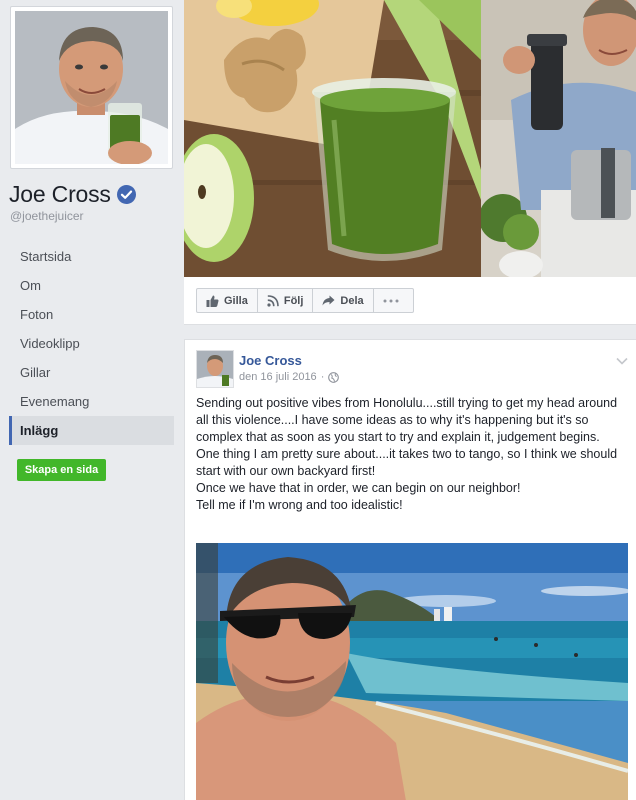 This screenshot has width=636, height=800. I want to click on avatar-image, so click(215, 369).